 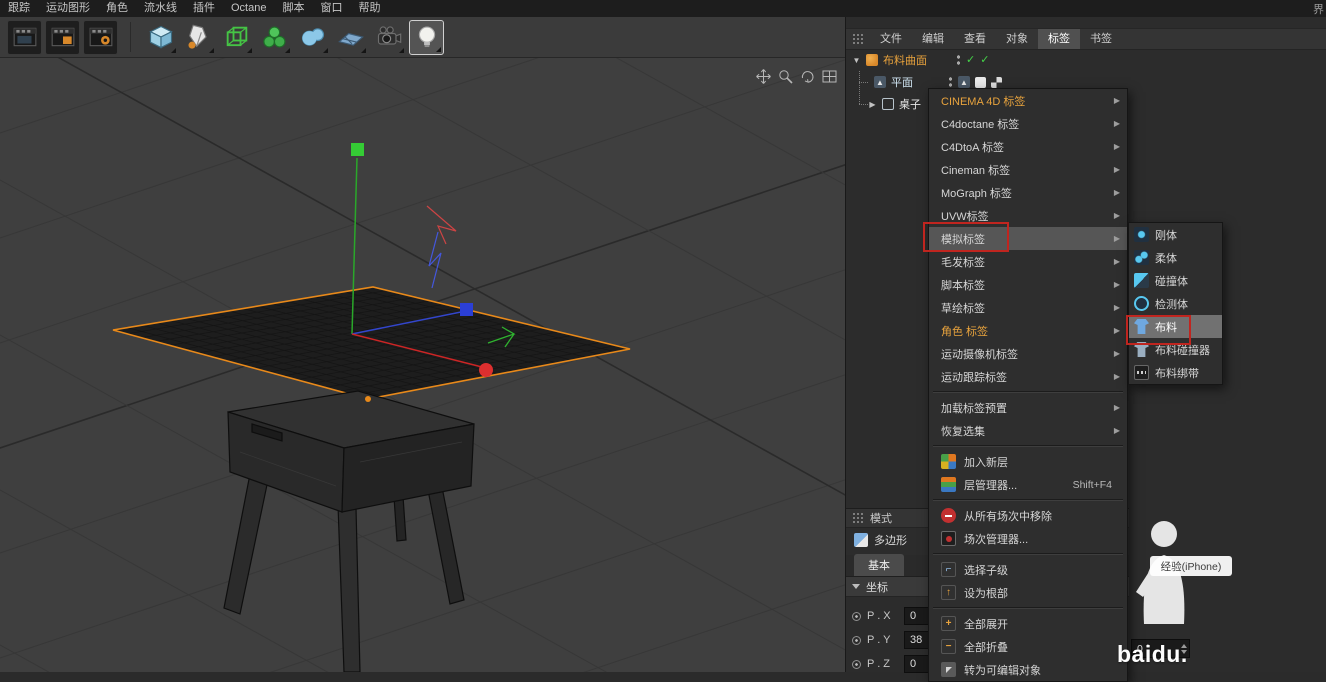 What do you see at coordinates (349, 531) in the screenshot?
I see `table-object` at bounding box center [349, 531].